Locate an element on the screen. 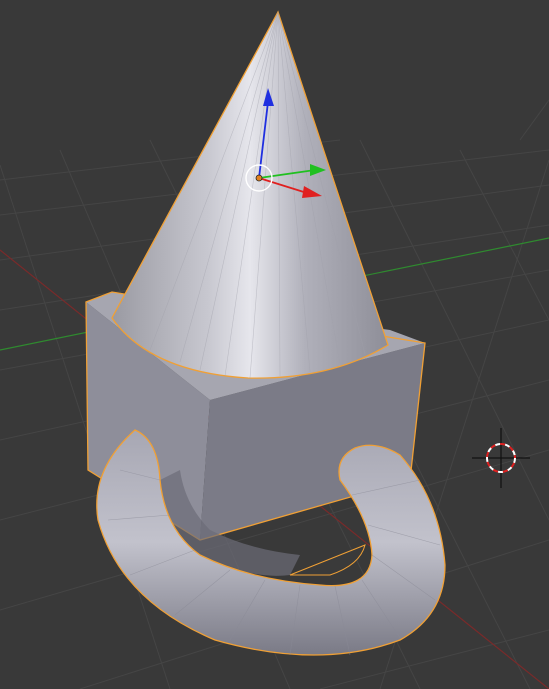 This screenshot has height=689, width=549. torus-gap-shadow is located at coordinates (327, 560).